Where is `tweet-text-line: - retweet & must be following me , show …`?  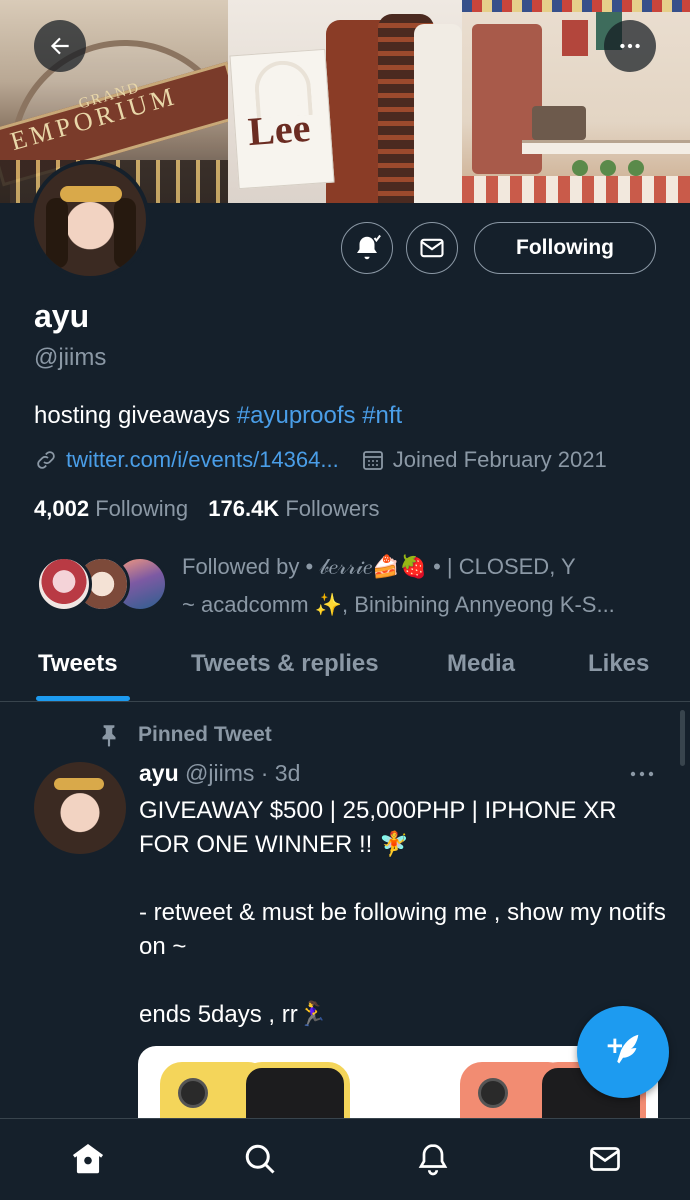 tweet-text-line: - retweet & must be following me , show … is located at coordinates (402, 929).